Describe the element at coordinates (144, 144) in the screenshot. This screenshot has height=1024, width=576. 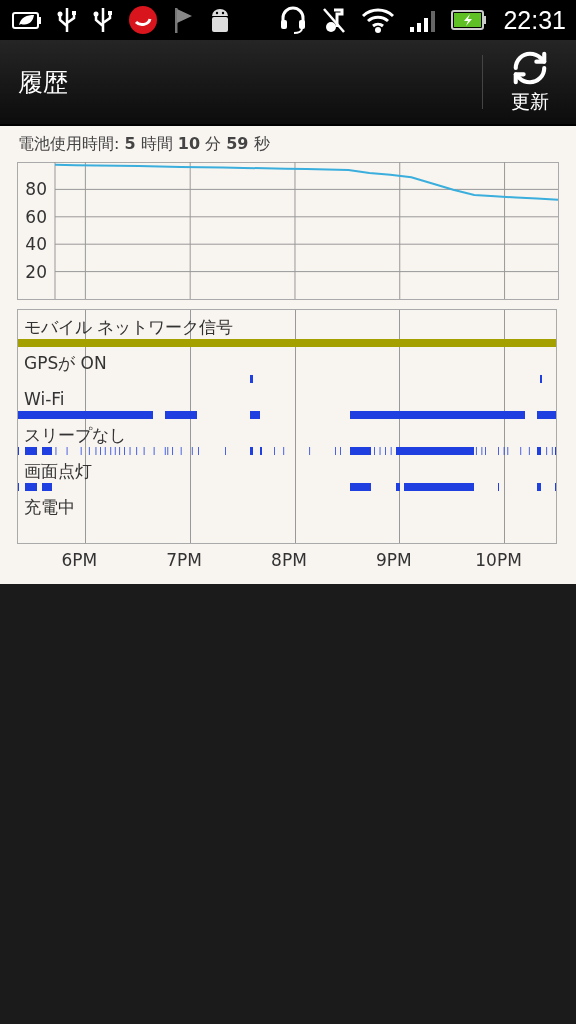
I see `battery-usage-summary: 電池使用時間: 5 時間 10 分 59 秒` at that location.